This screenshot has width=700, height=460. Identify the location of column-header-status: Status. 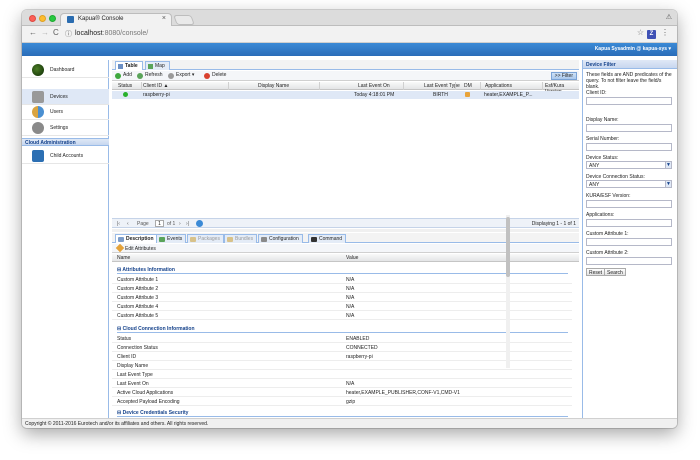
(125, 86).